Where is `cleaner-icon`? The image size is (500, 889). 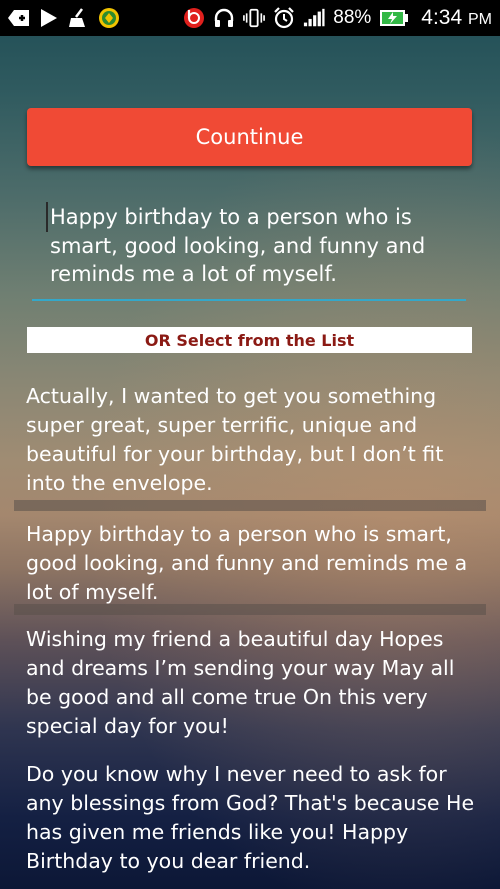 cleaner-icon is located at coordinates (79, 18).